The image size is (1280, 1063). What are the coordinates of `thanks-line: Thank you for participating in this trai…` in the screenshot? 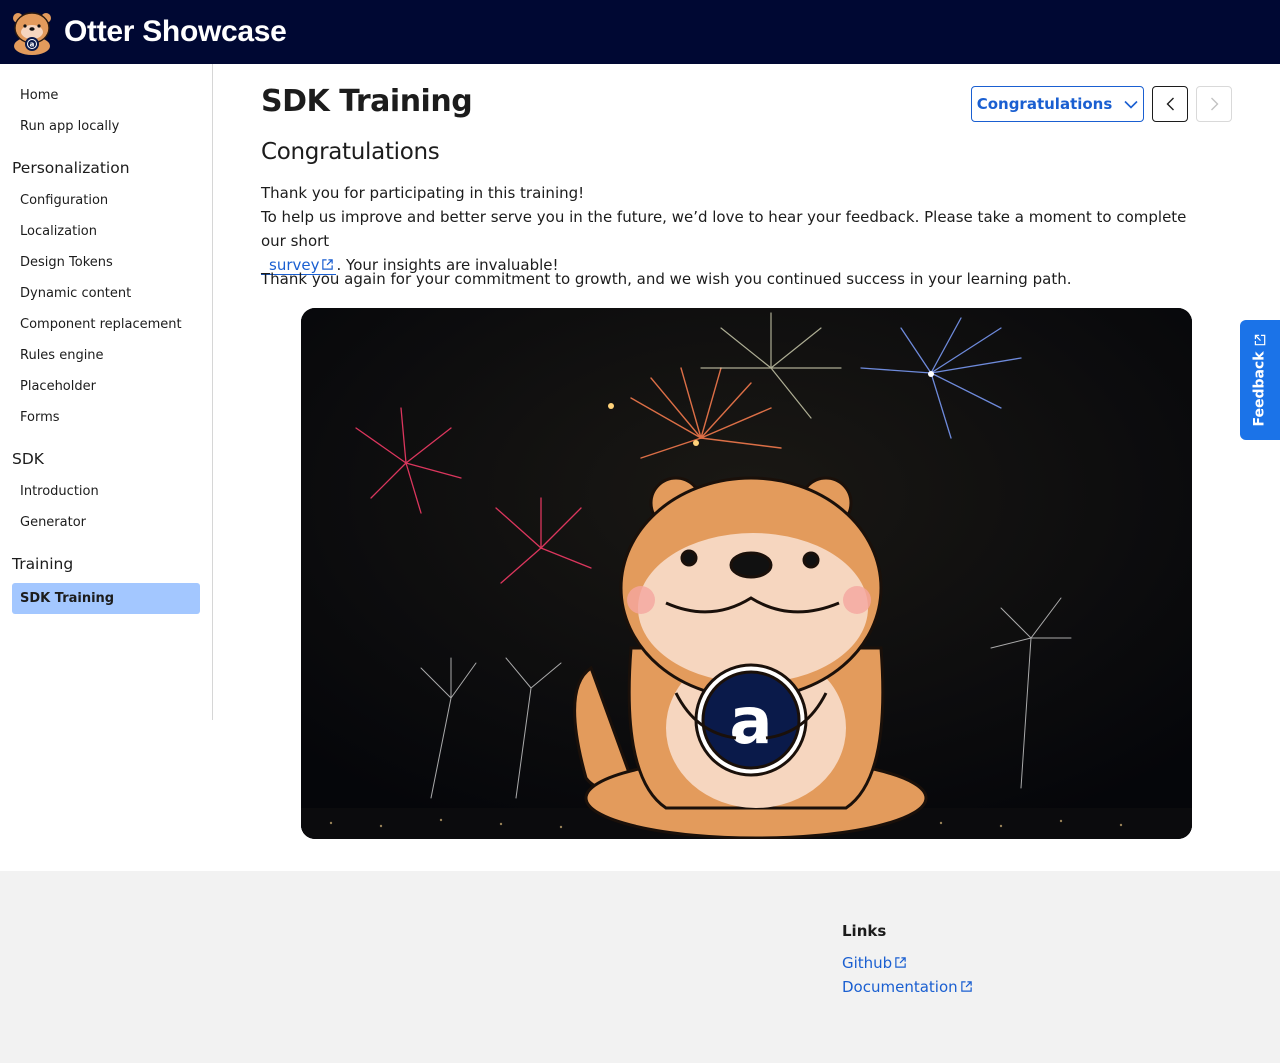 It's located at (423, 193).